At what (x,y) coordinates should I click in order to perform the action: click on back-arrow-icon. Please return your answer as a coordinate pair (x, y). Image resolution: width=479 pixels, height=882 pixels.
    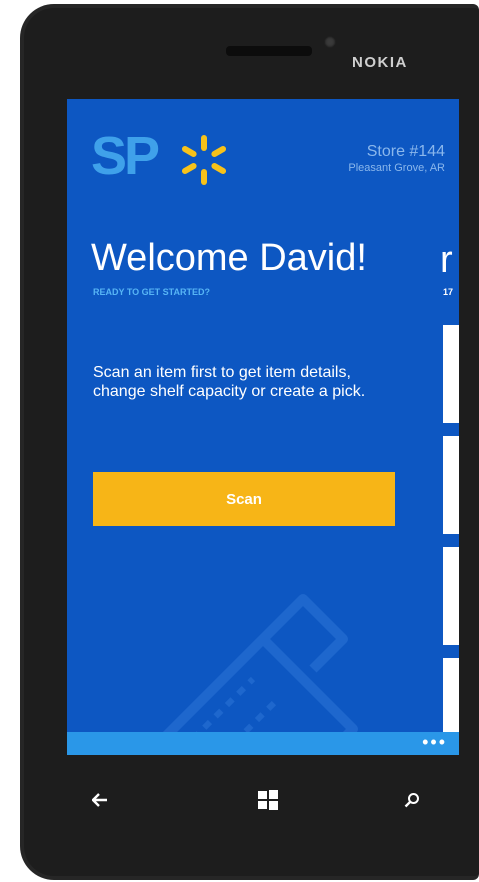
    Looking at the image, I should click on (99, 800).